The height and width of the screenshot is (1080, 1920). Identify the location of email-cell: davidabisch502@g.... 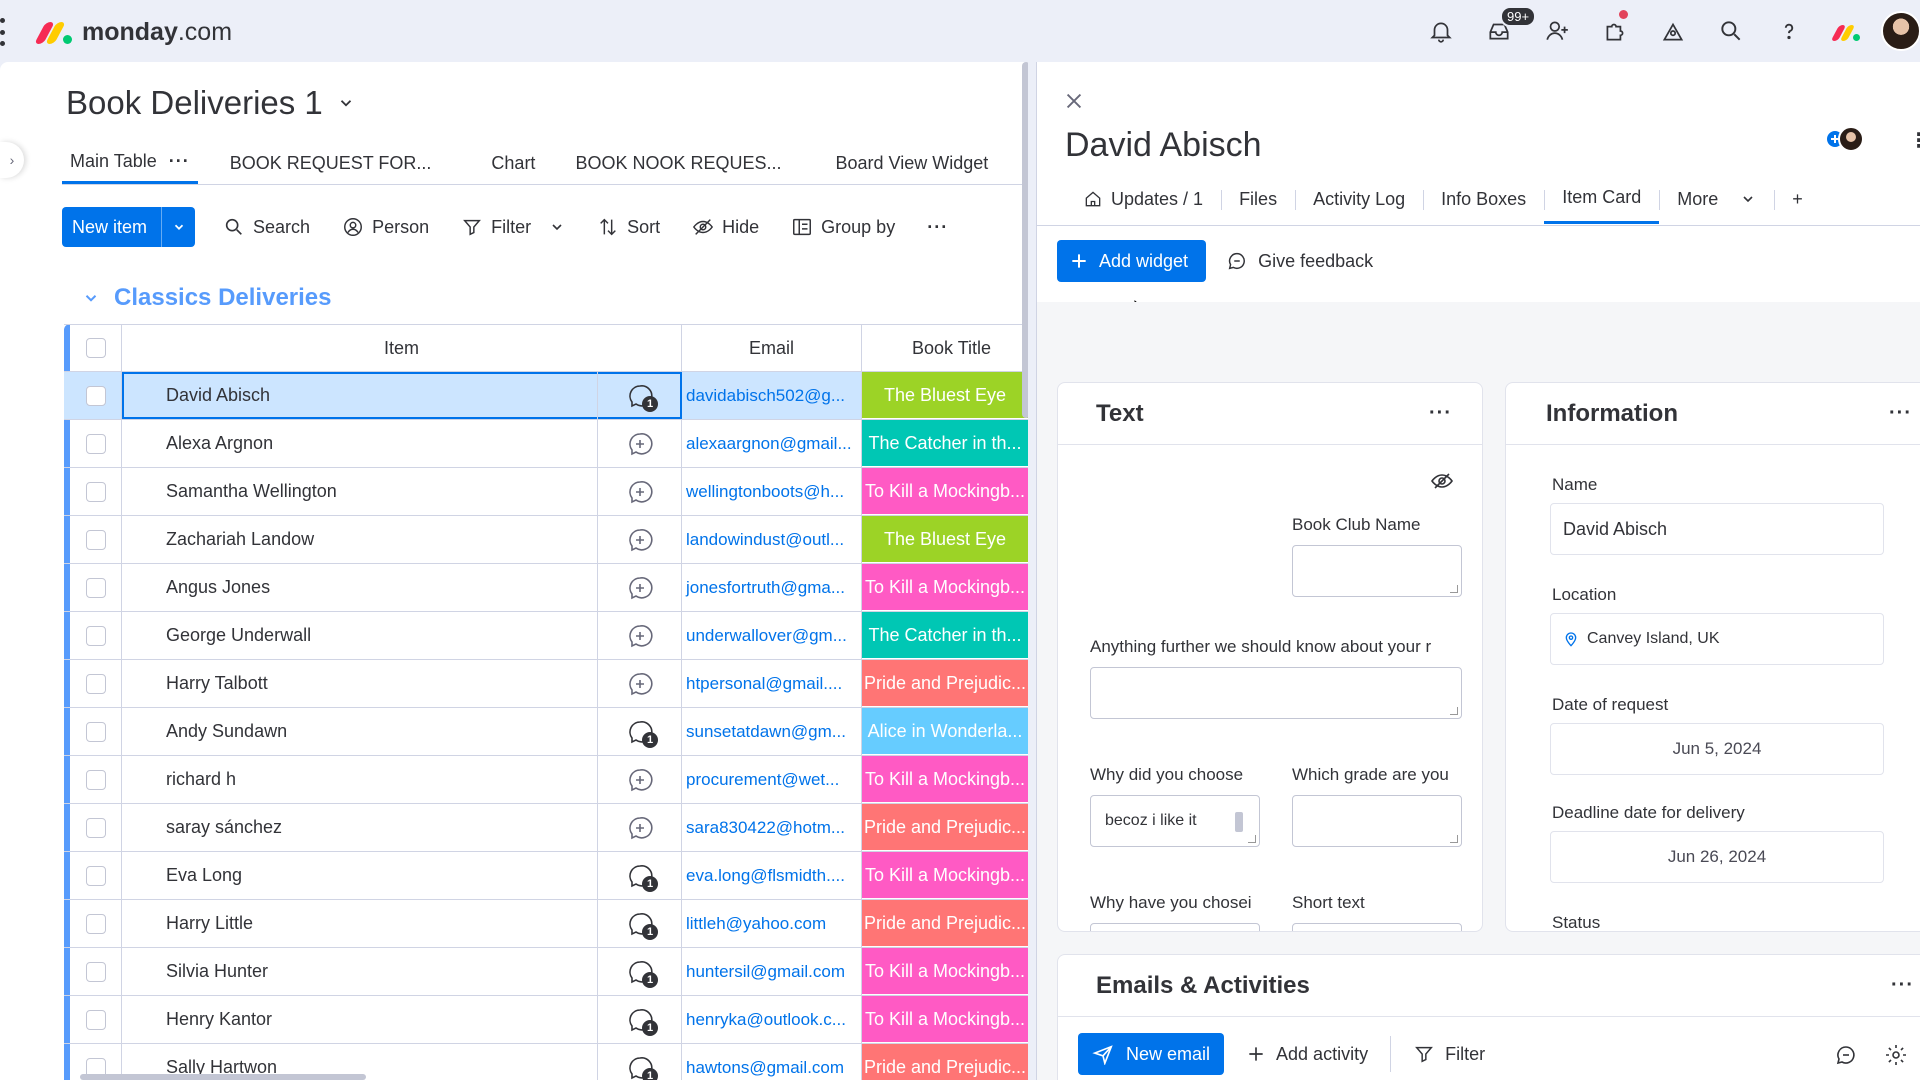
(772, 395).